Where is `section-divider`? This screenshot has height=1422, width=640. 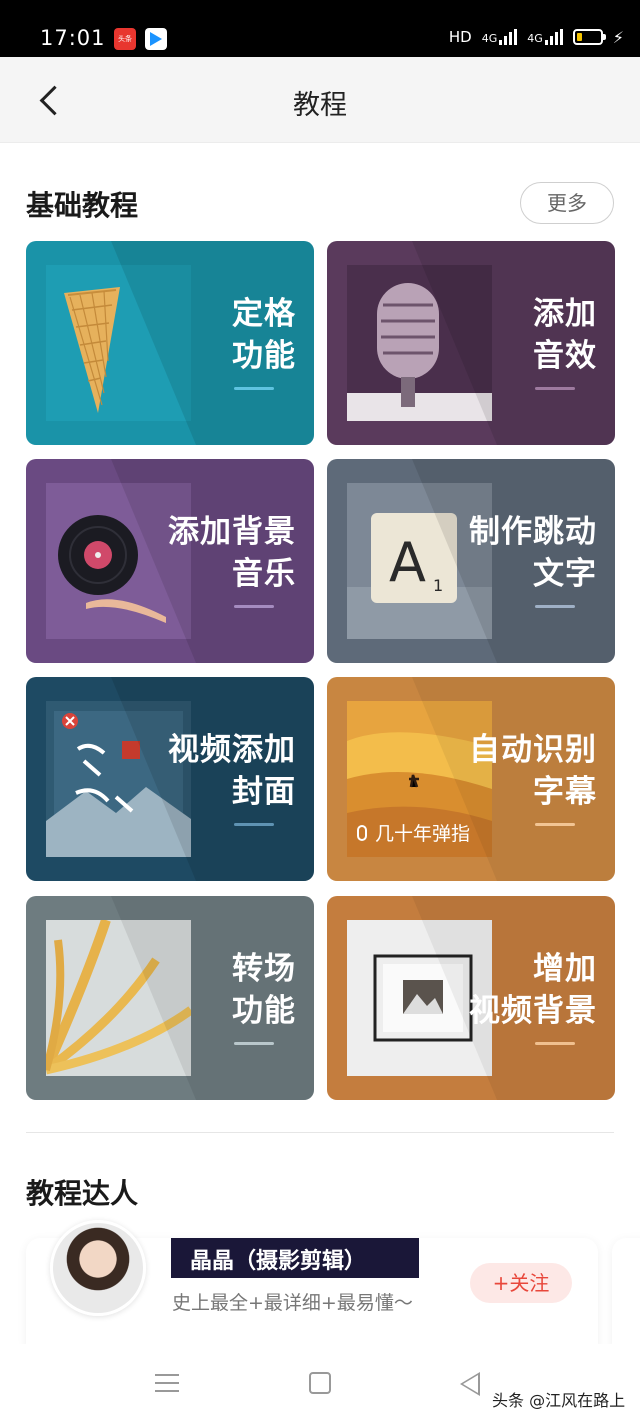 section-divider is located at coordinates (320, 1132).